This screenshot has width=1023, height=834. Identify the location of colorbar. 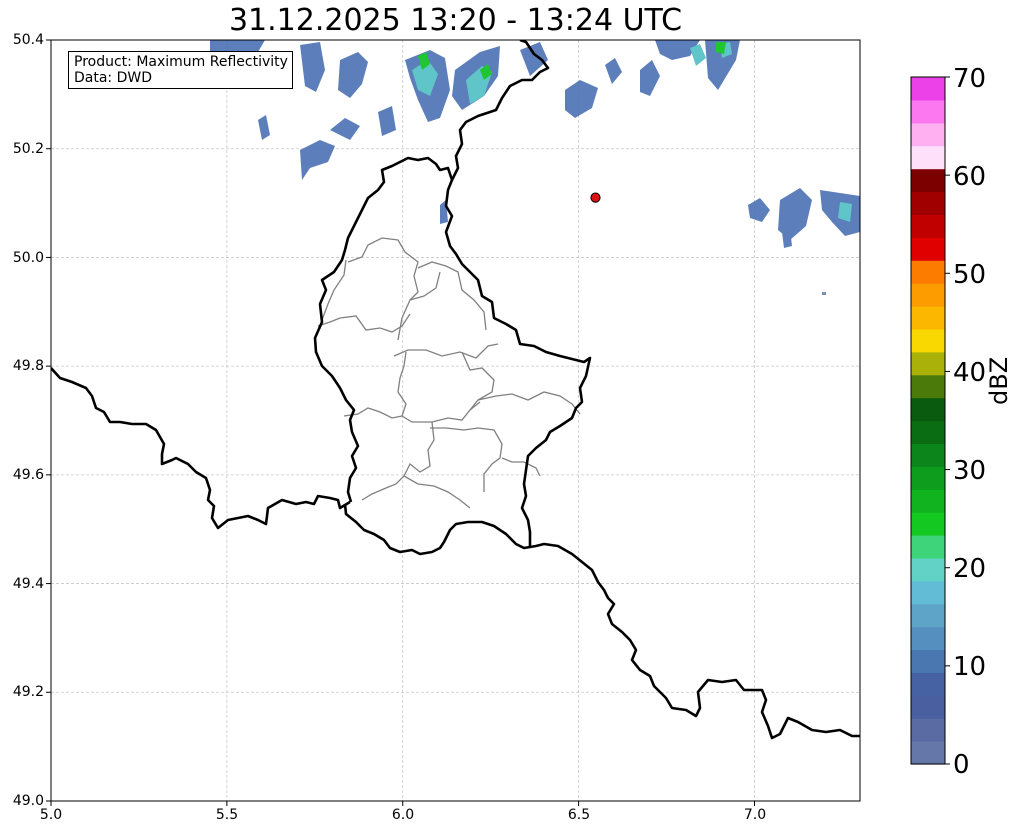
(930, 420).